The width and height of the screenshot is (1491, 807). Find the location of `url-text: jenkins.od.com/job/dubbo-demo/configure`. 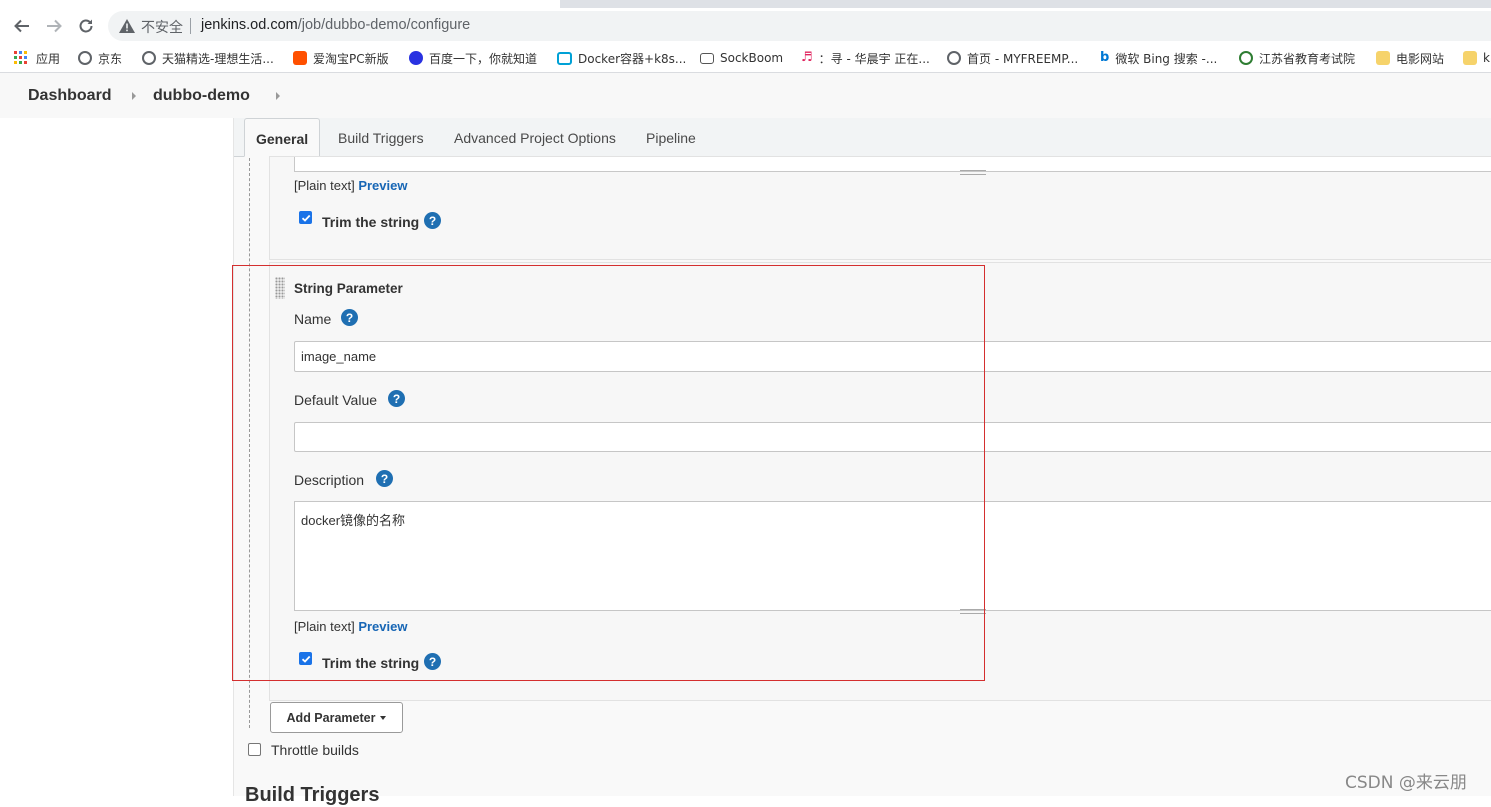

url-text: jenkins.od.com/job/dubbo-demo/configure is located at coordinates (335, 25).